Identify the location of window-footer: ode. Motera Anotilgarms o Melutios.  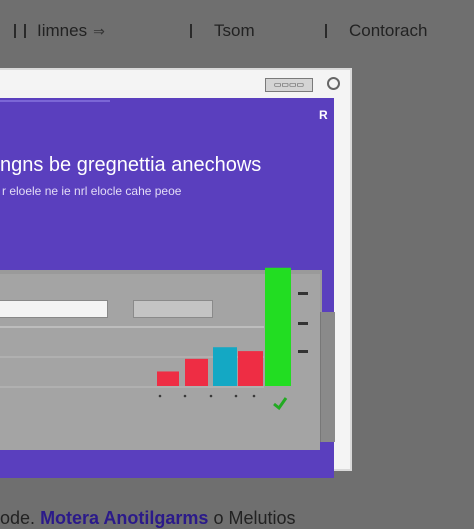
(170, 518).